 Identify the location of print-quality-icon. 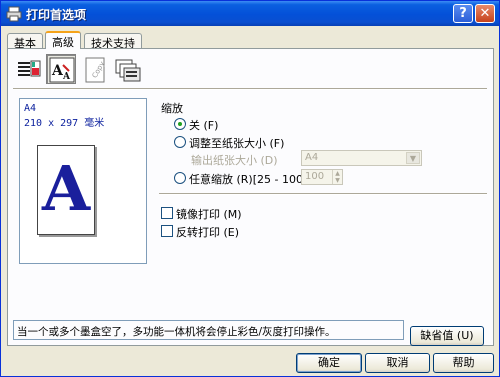
(28, 69).